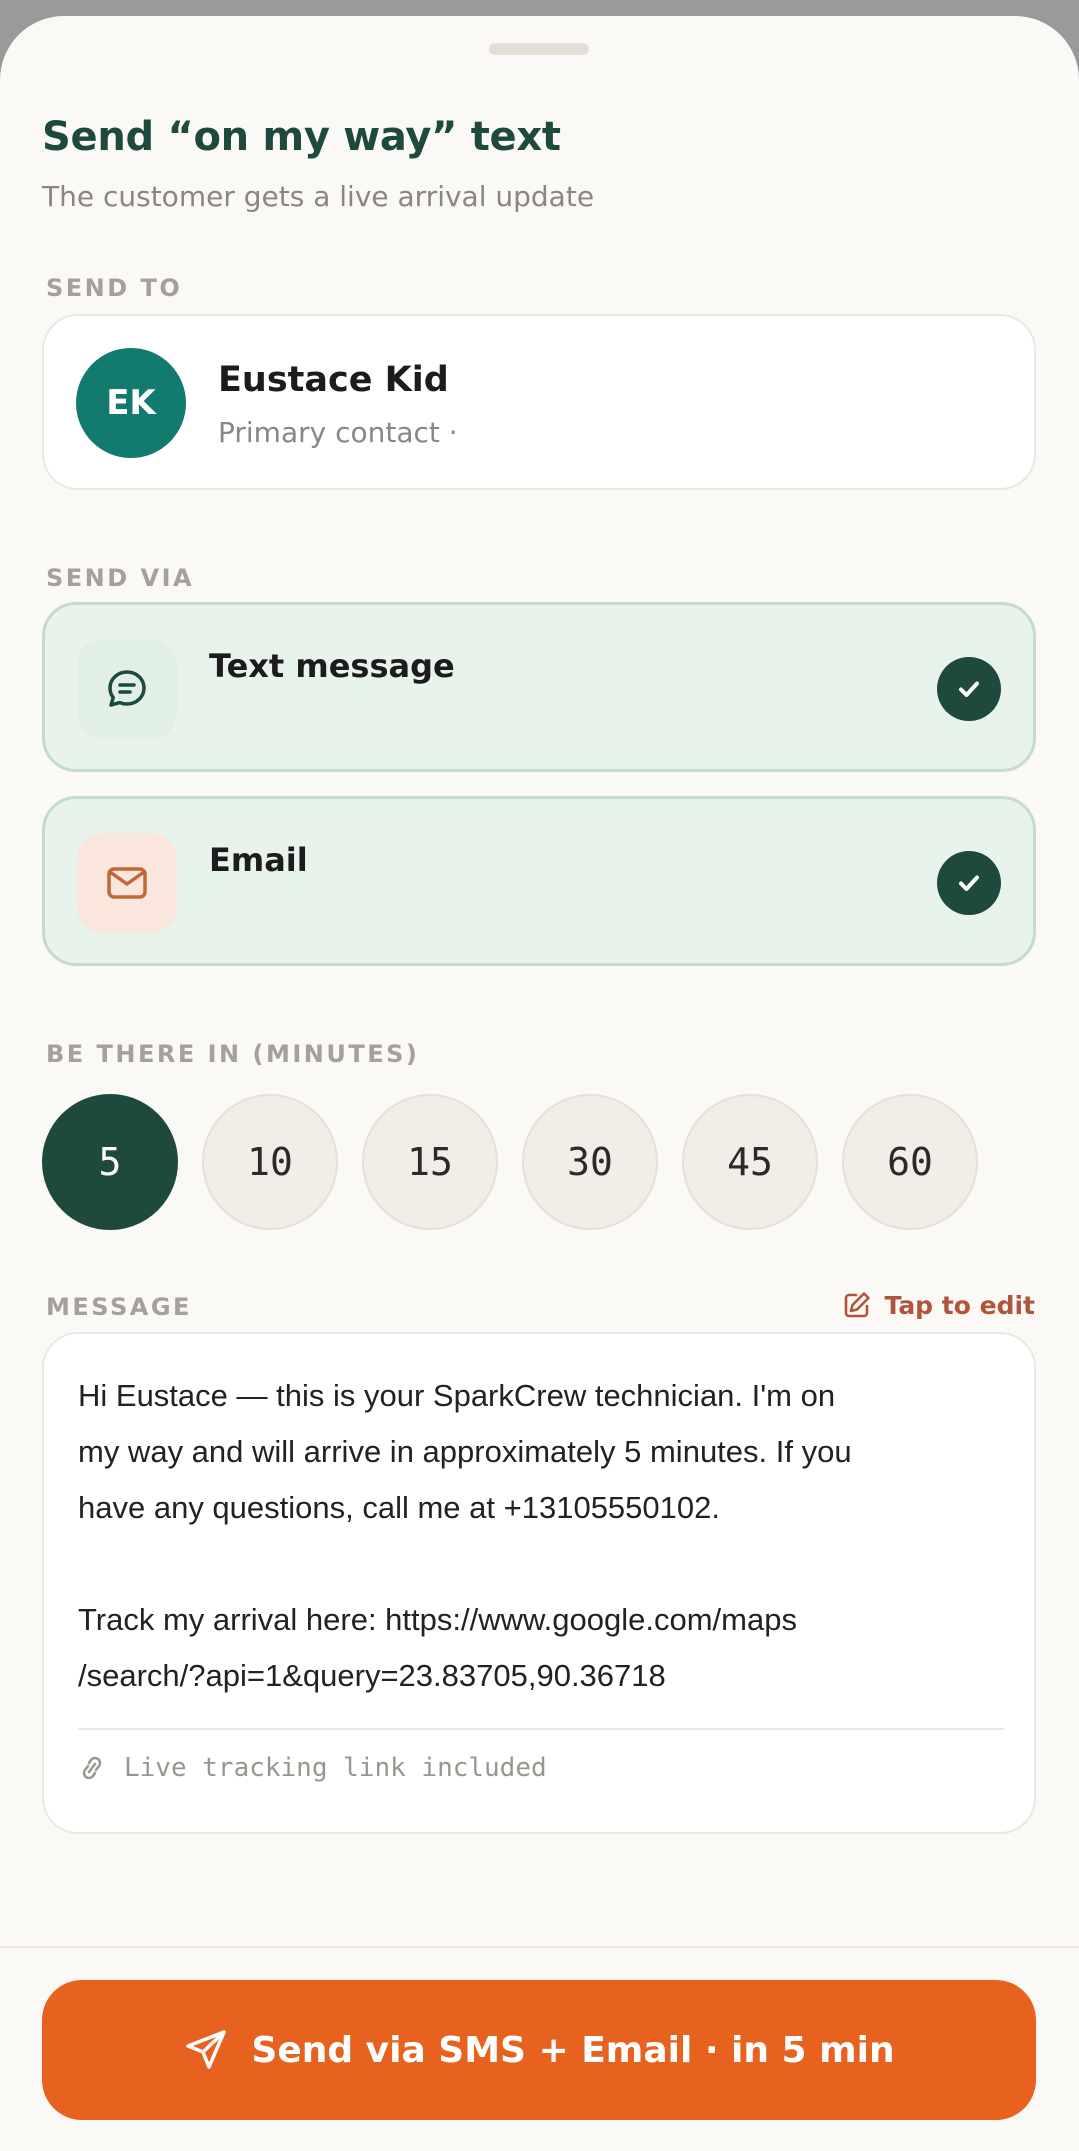 This screenshot has height=2151, width=1079. I want to click on send-to-label: SEND TO, so click(114, 288).